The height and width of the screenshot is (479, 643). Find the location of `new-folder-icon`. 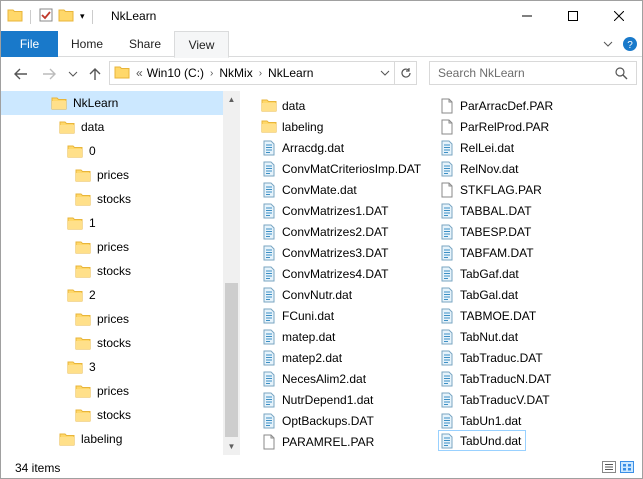

new-folder-icon is located at coordinates (66, 16).